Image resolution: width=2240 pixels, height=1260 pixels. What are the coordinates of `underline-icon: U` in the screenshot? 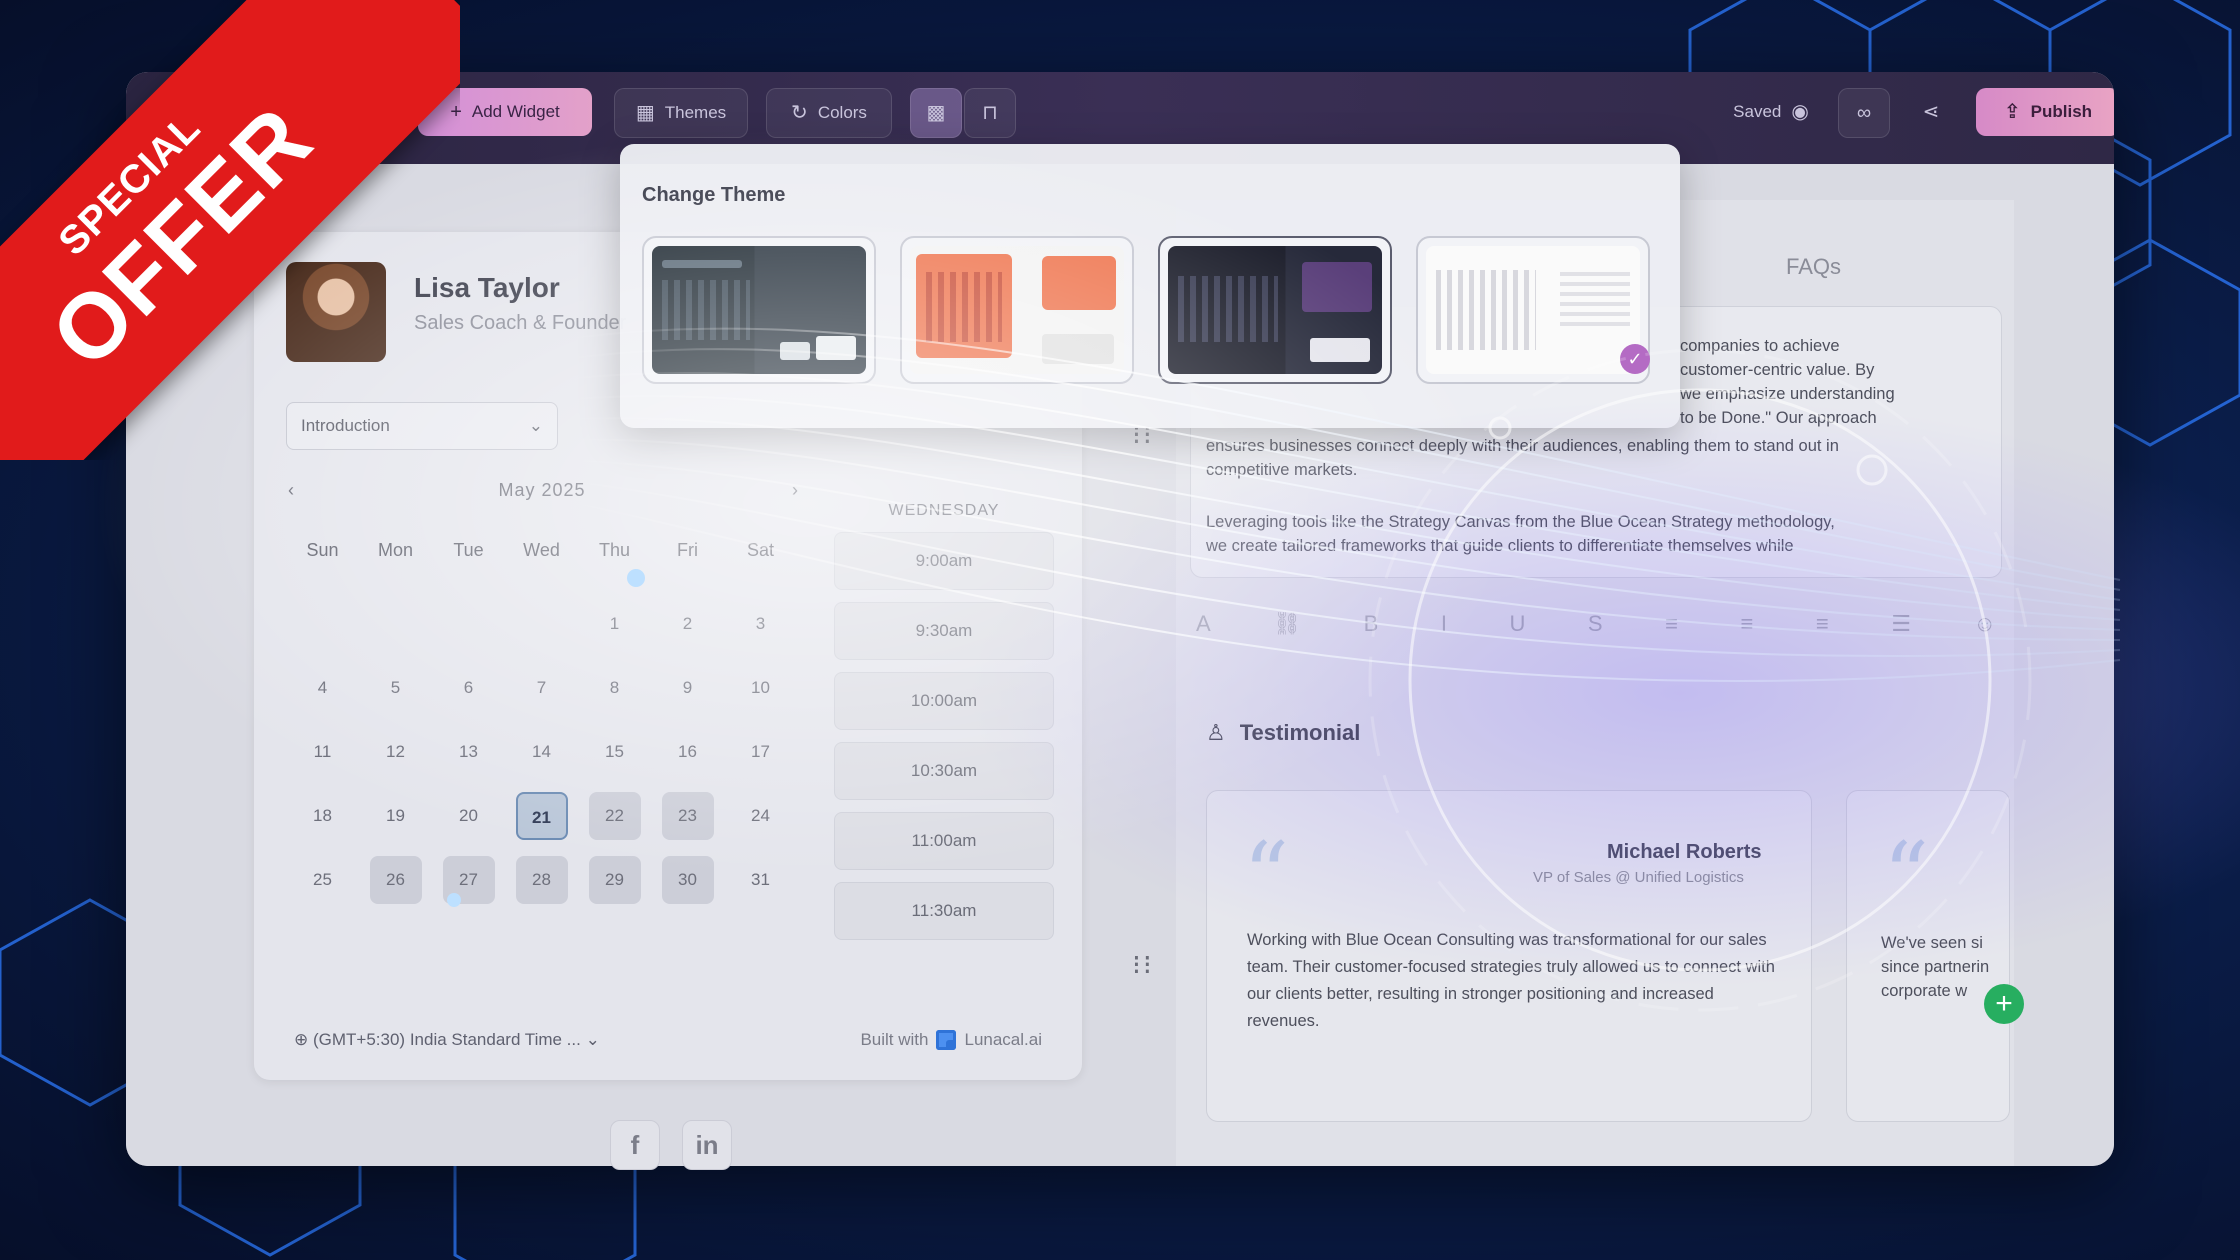 It's located at (1518, 624).